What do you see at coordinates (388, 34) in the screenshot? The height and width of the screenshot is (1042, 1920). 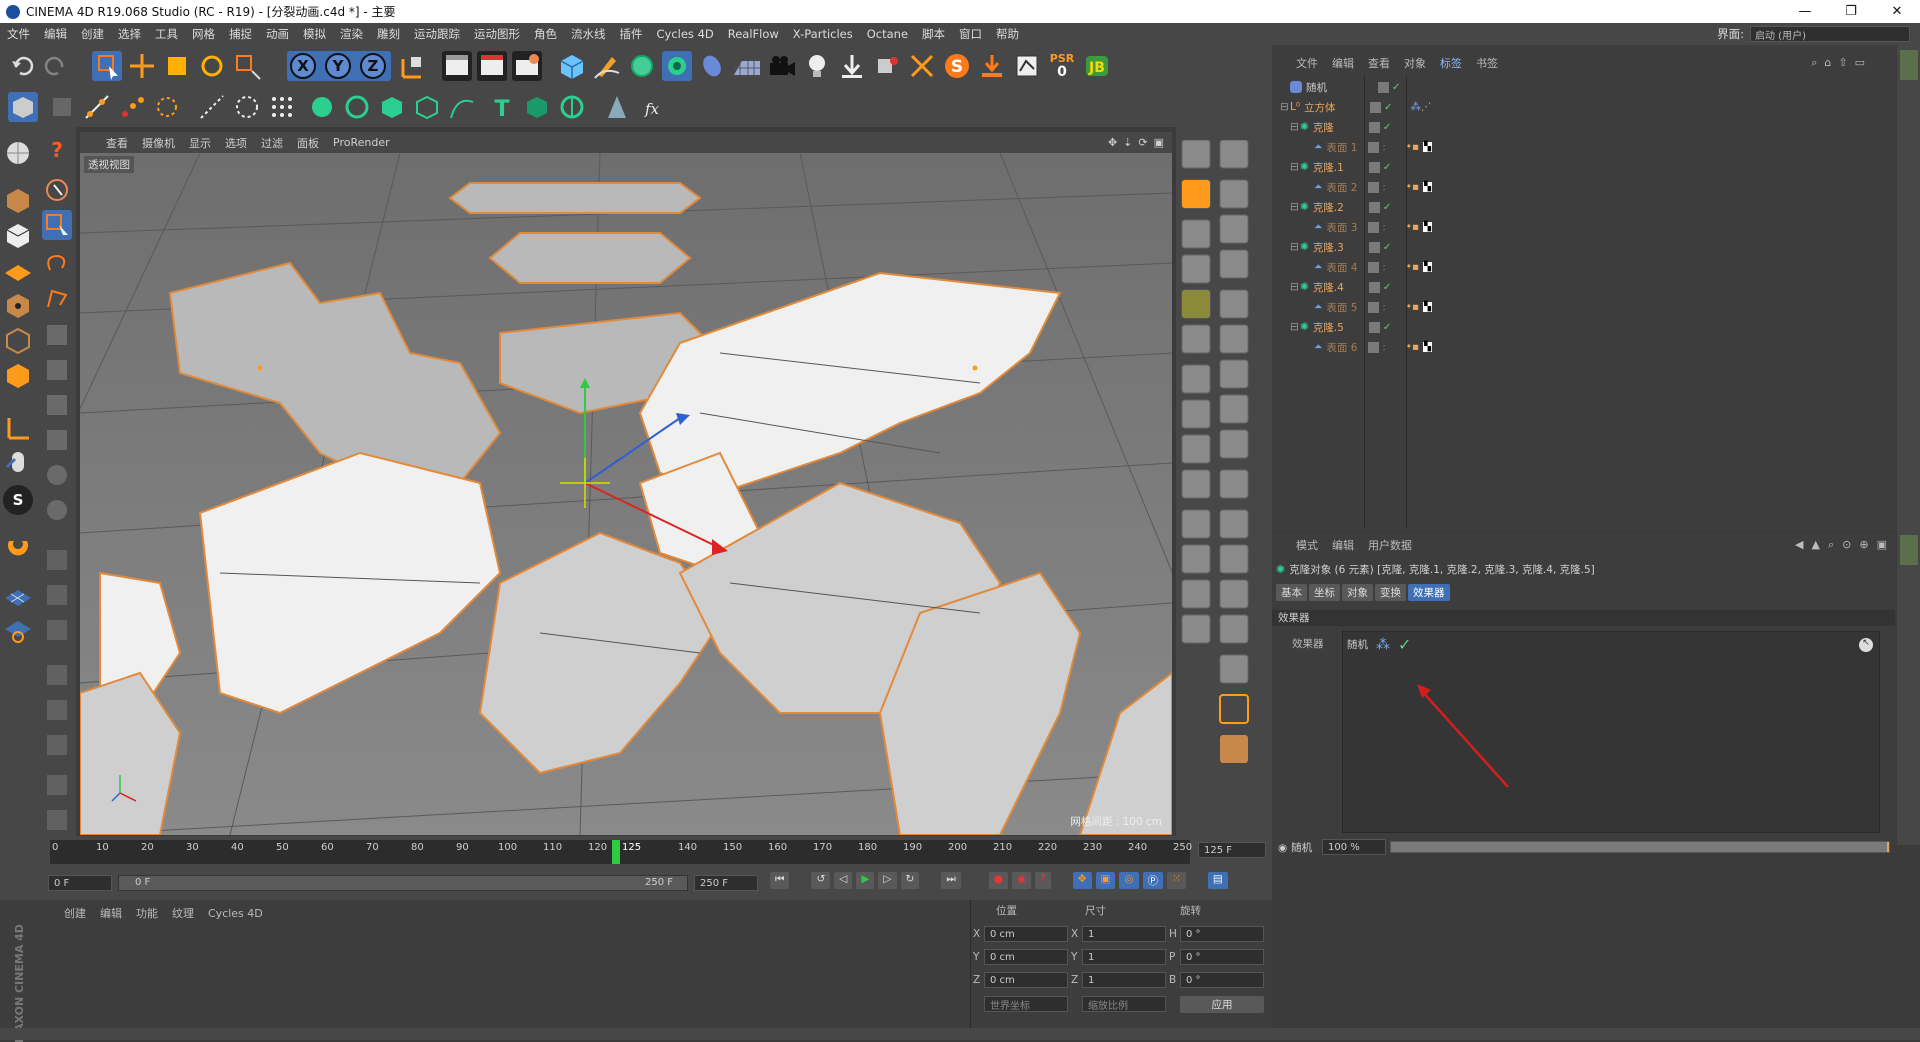 I see `menu-item: 雕刻` at bounding box center [388, 34].